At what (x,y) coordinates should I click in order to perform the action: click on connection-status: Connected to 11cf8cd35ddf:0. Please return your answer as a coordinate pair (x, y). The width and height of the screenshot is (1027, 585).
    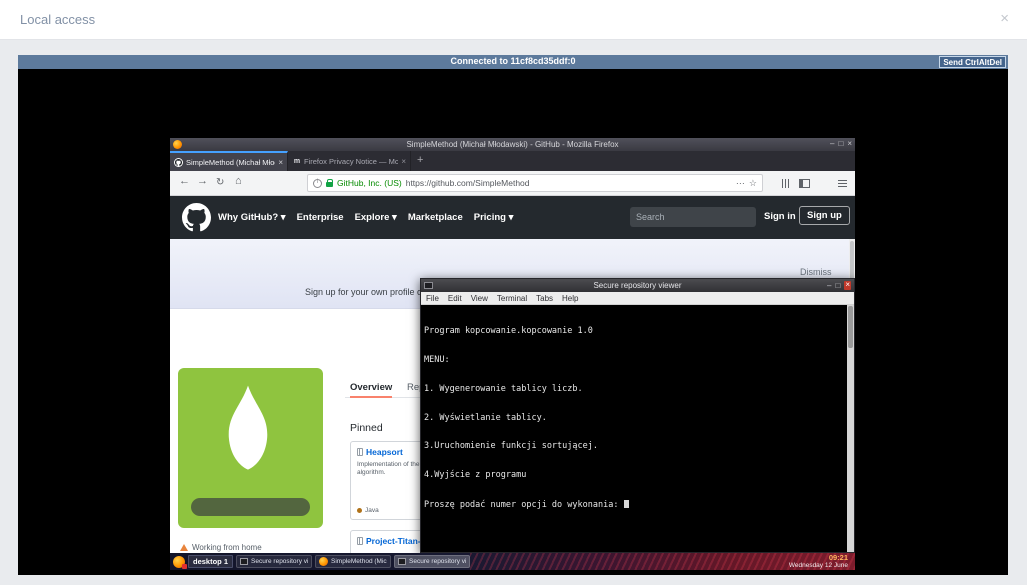
    Looking at the image, I should click on (513, 61).